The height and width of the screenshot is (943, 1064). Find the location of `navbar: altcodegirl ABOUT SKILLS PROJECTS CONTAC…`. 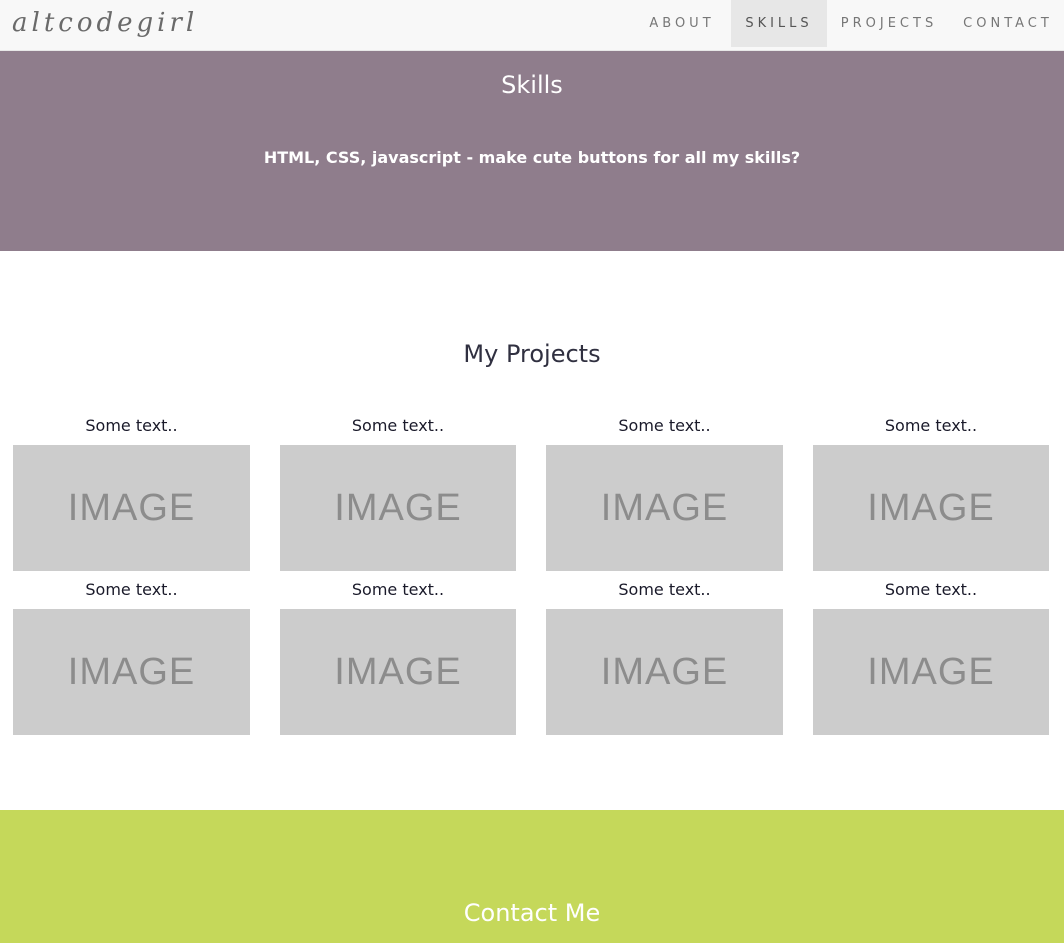

navbar: altcodegirl ABOUT SKILLS PROJECTS CONTAC… is located at coordinates (532, 25).